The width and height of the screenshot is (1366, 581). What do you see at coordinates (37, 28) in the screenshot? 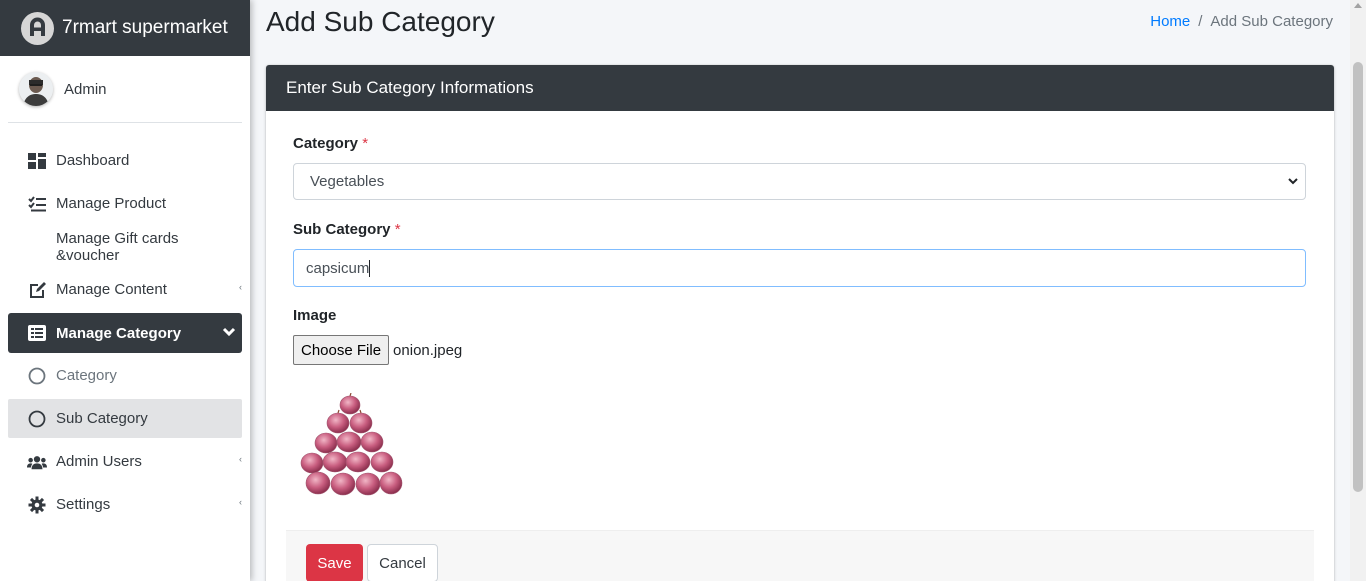
I see `brand-logo-icon` at bounding box center [37, 28].